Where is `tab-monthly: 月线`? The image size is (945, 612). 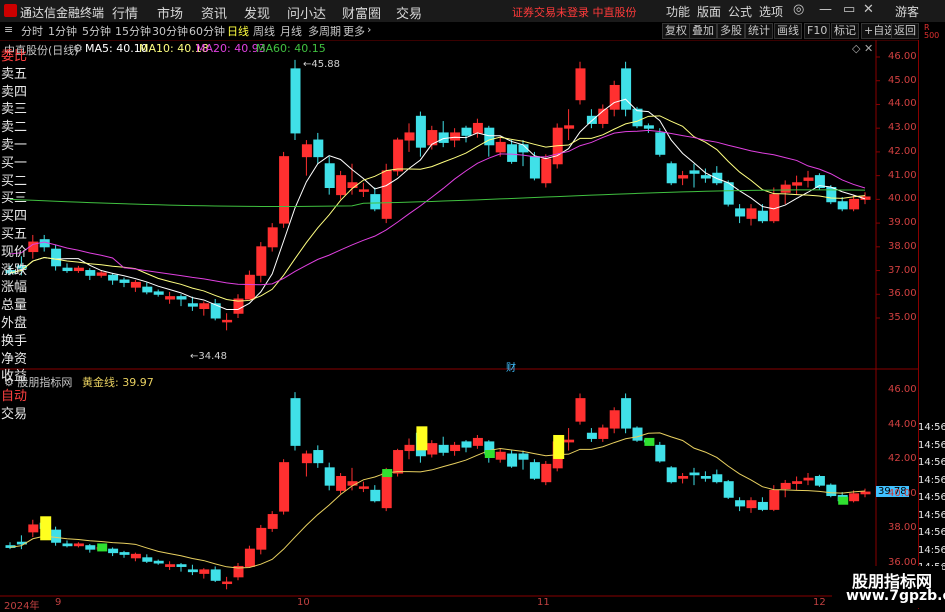 tab-monthly: 月线 is located at coordinates (291, 31).